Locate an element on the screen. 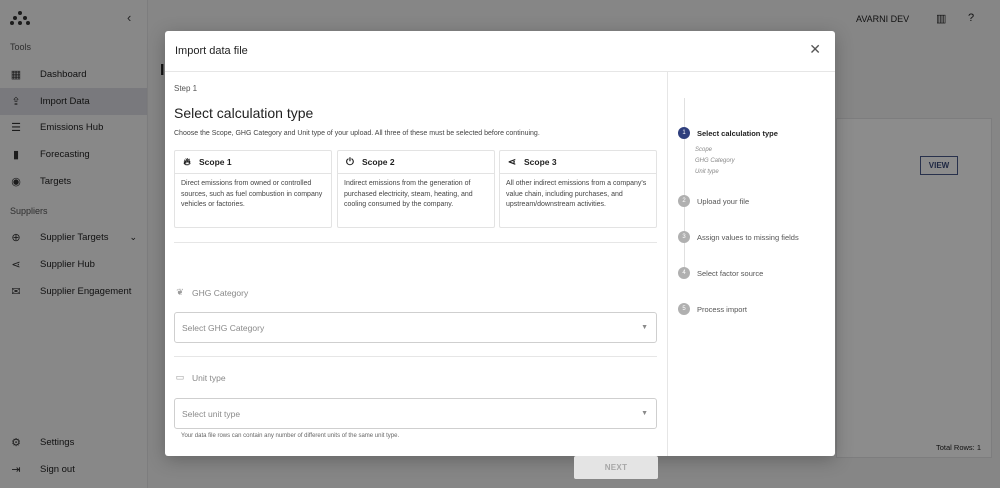 The width and height of the screenshot is (1000, 488). step-label: Upload your file is located at coordinates (723, 201).